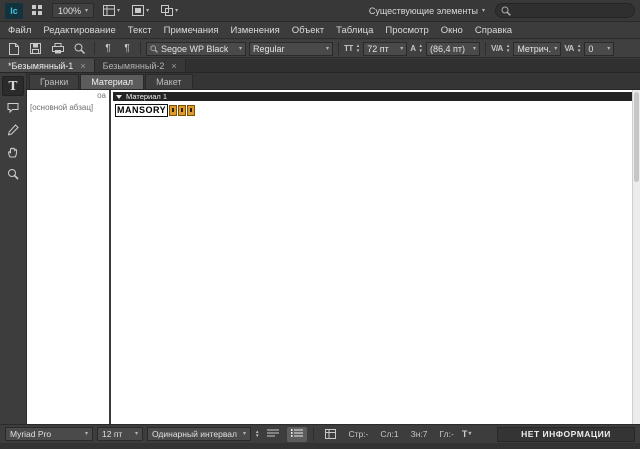 The image size is (640, 449). I want to click on view-options-dropdown: ▾, so click(111, 11).